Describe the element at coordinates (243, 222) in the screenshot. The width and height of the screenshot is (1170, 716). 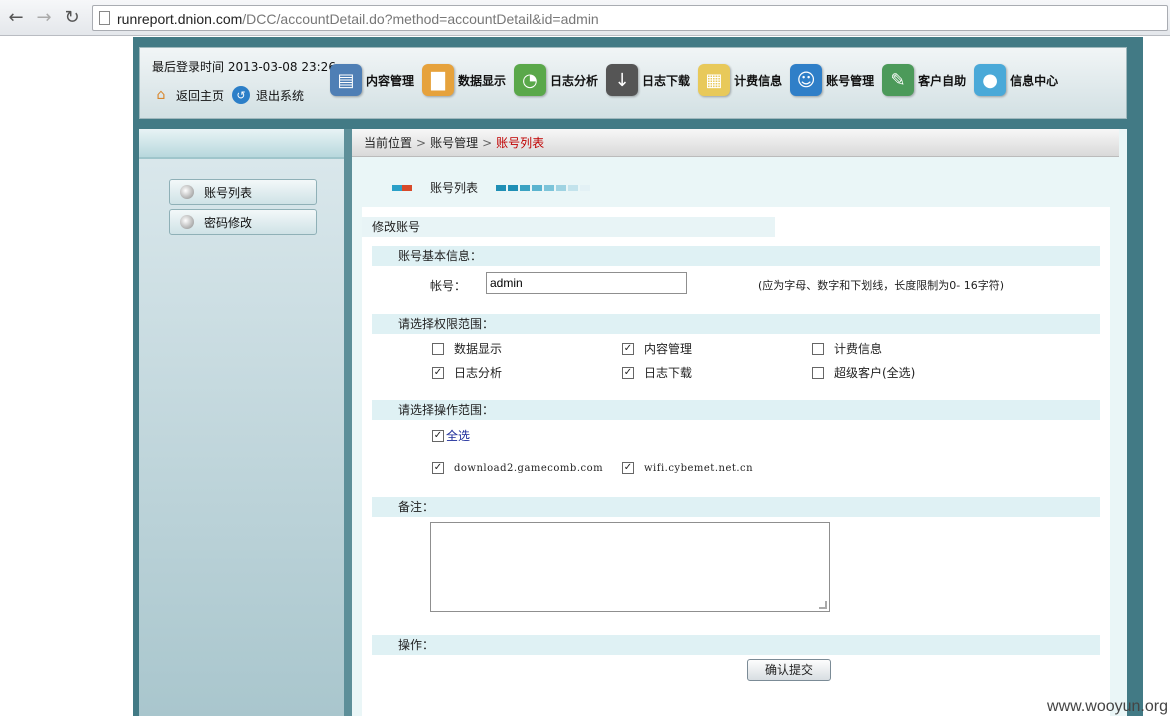
I see `sidebar-item-change-password: 密码修改` at that location.